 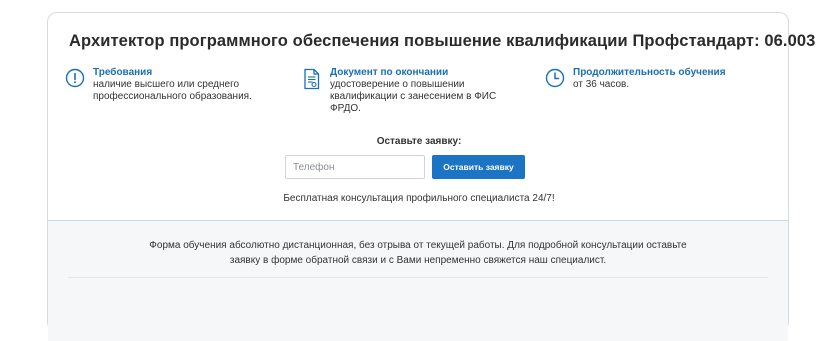 I want to click on info-divider, so click(x=418, y=277).